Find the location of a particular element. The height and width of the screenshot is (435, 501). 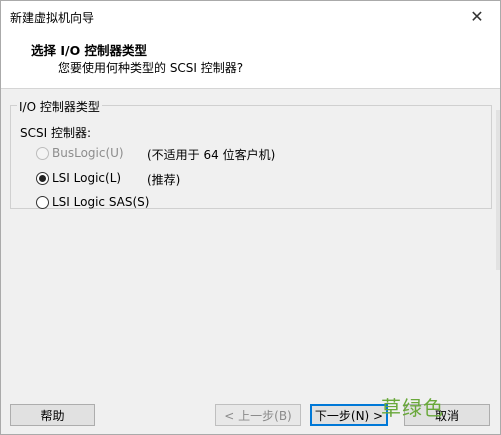

radio-label: LSI Logic(L) is located at coordinates (87, 178).